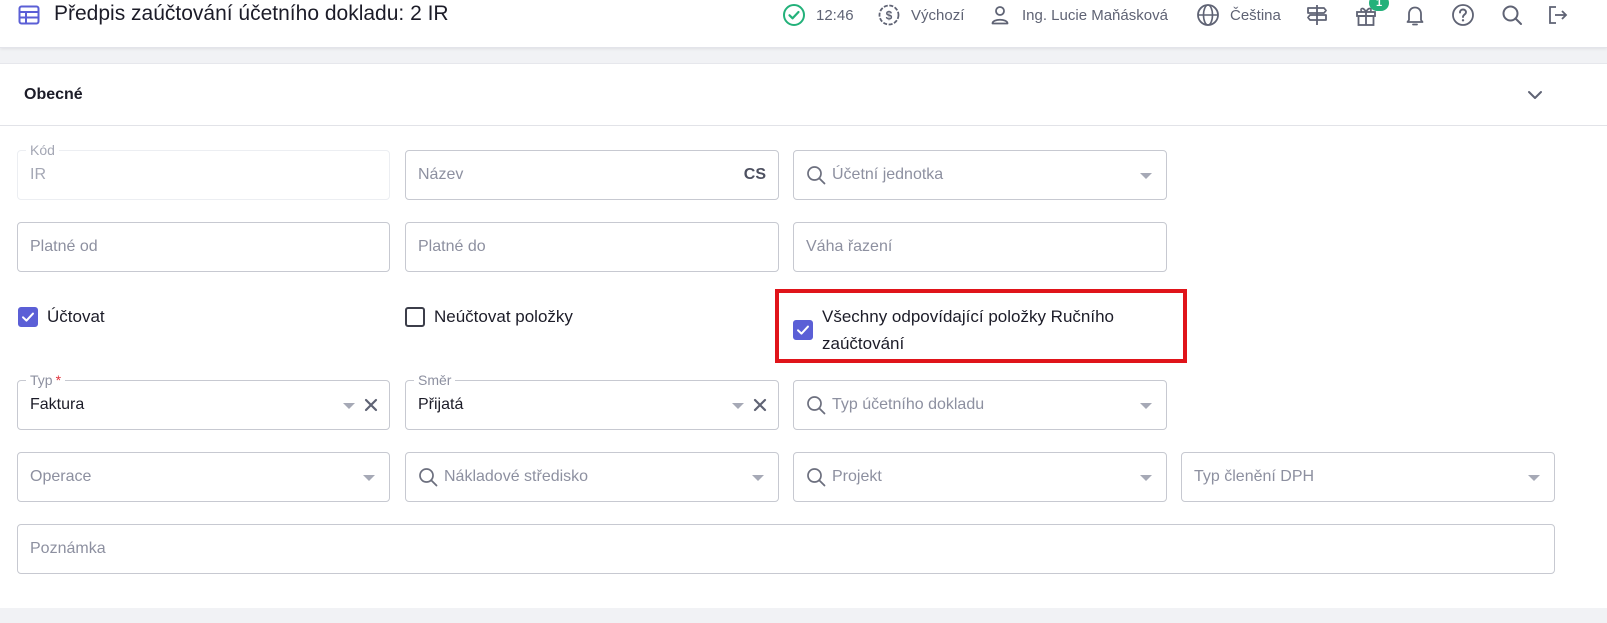 Image resolution: width=1607 pixels, height=623 pixels. Describe the element at coordinates (41, 380) in the screenshot. I see `type-label-text: Typ` at that location.